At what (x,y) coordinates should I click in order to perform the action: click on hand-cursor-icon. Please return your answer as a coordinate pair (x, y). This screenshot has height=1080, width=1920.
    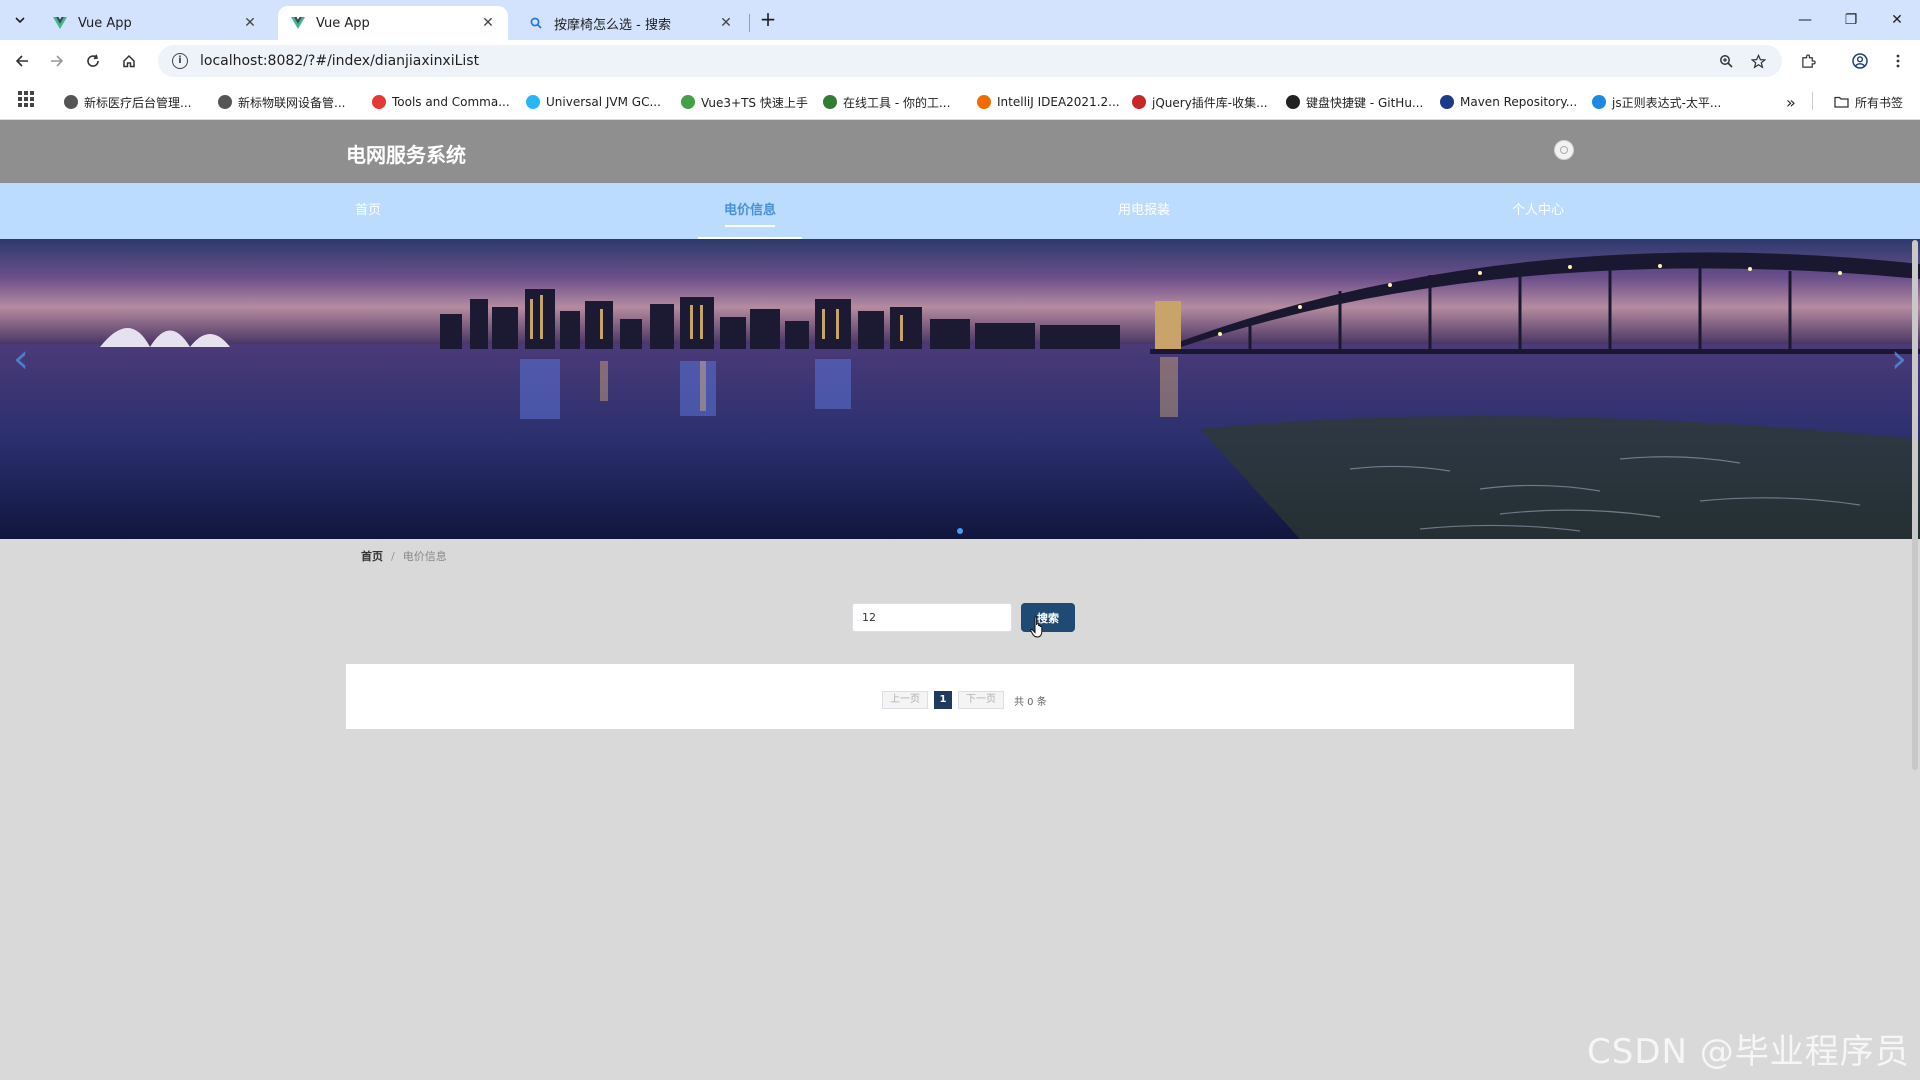
    Looking at the image, I should click on (1036, 627).